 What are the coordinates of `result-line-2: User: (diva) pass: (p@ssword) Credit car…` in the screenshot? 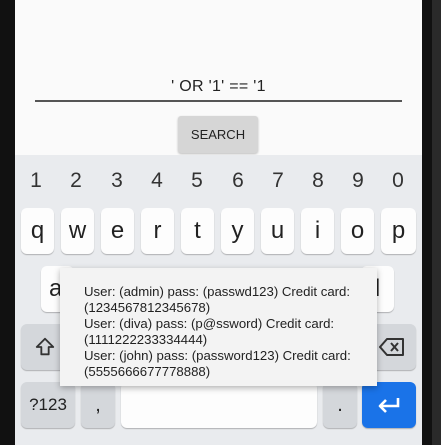 It's located at (209, 331).